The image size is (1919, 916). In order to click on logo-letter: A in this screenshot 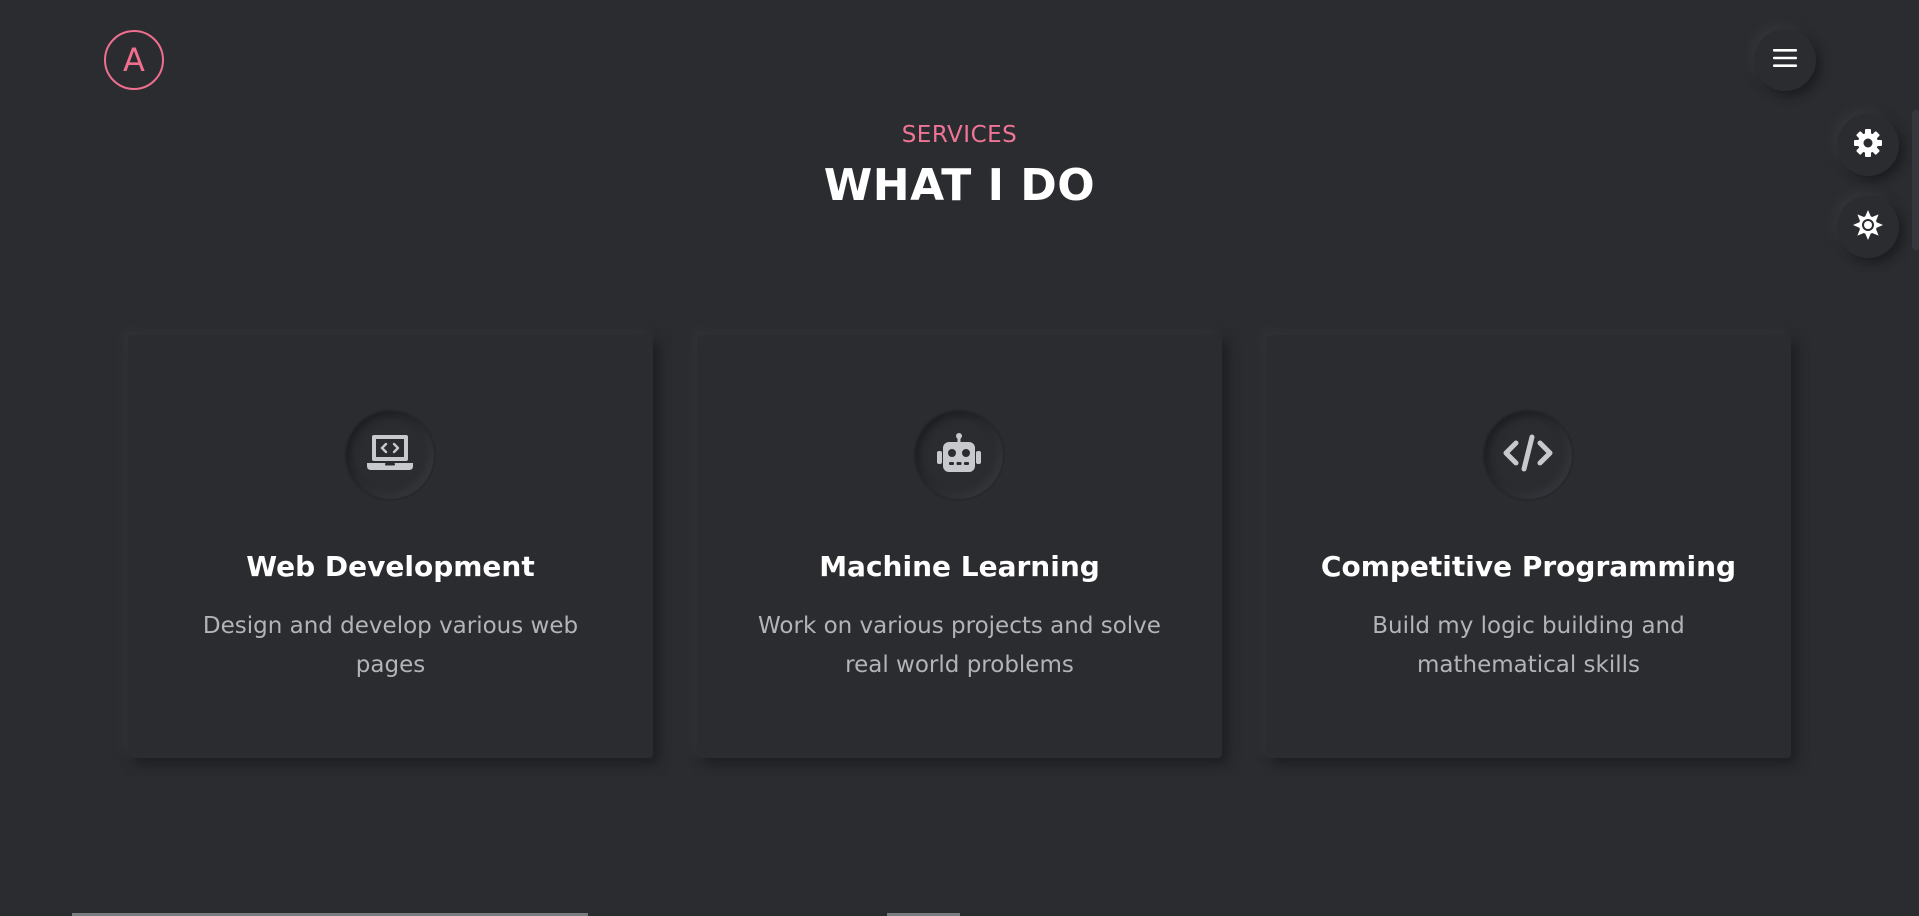, I will do `click(134, 60)`.